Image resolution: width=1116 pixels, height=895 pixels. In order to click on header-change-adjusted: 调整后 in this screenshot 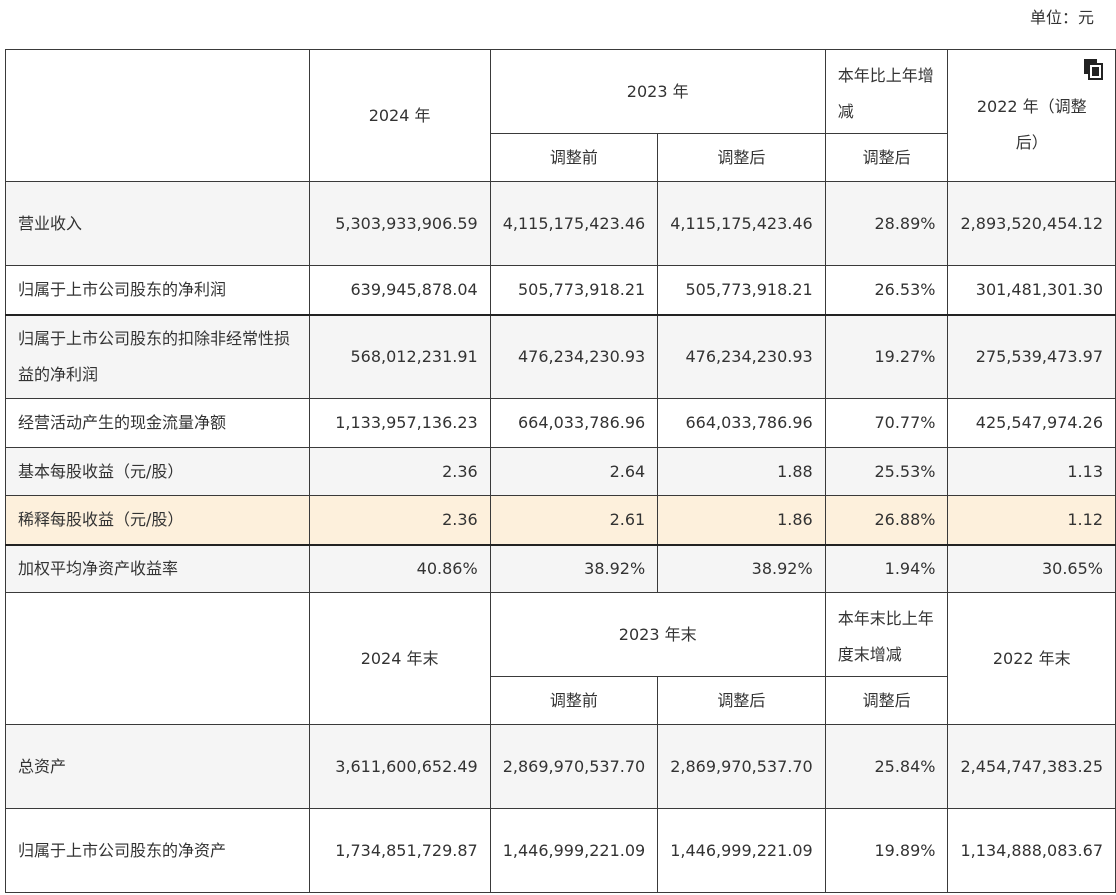, I will do `click(886, 157)`.